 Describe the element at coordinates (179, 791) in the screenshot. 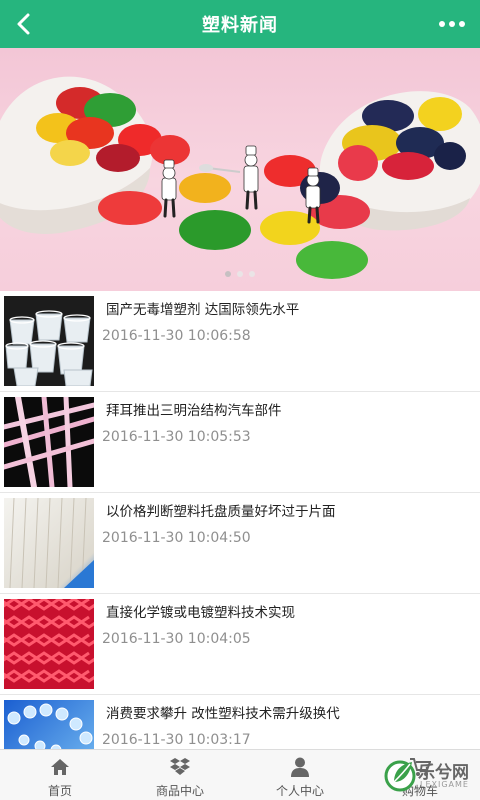

I see `nav-label: 商品中心` at that location.